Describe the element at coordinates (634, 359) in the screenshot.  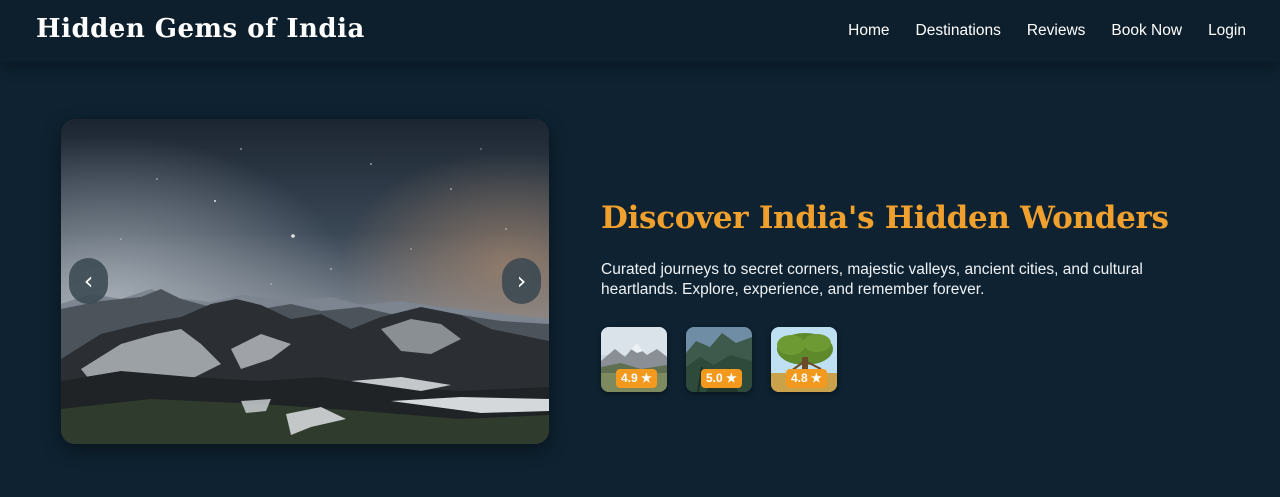
I see `thumbnail-mountain-lake: 4.9 ★` at that location.